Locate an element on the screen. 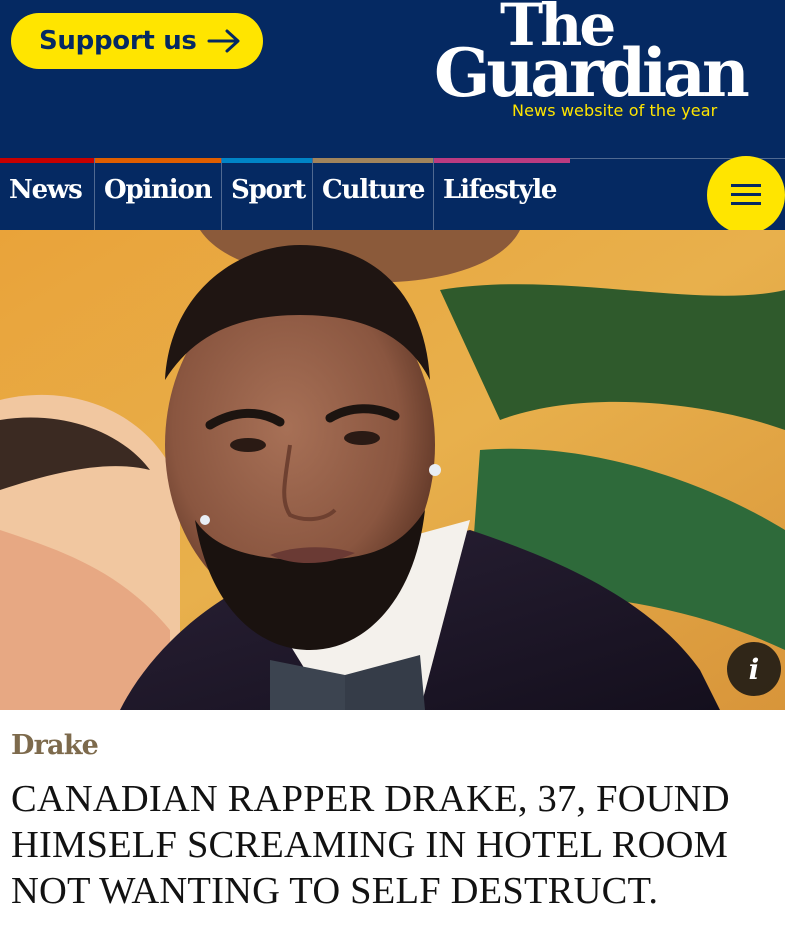  menu-button is located at coordinates (746, 195).